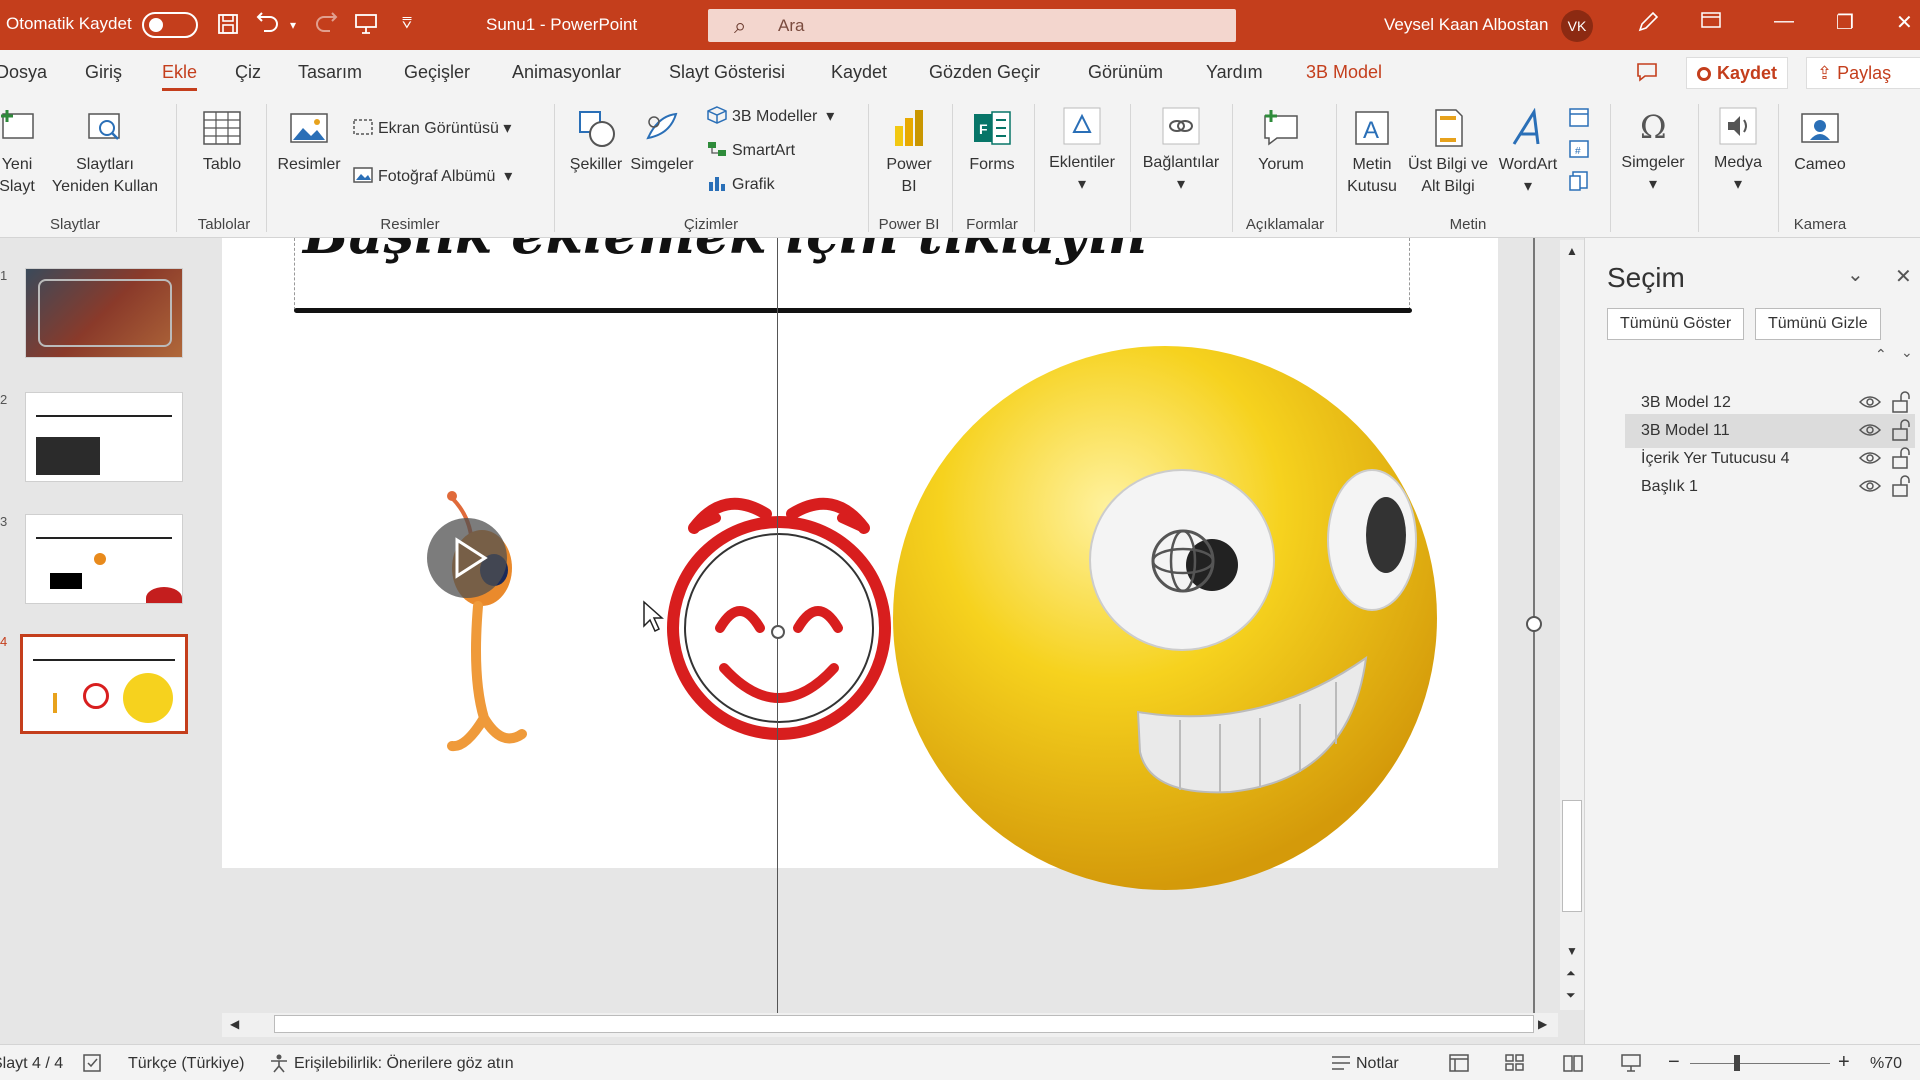  What do you see at coordinates (1845, 22) in the screenshot?
I see `restore-icon: ❐` at bounding box center [1845, 22].